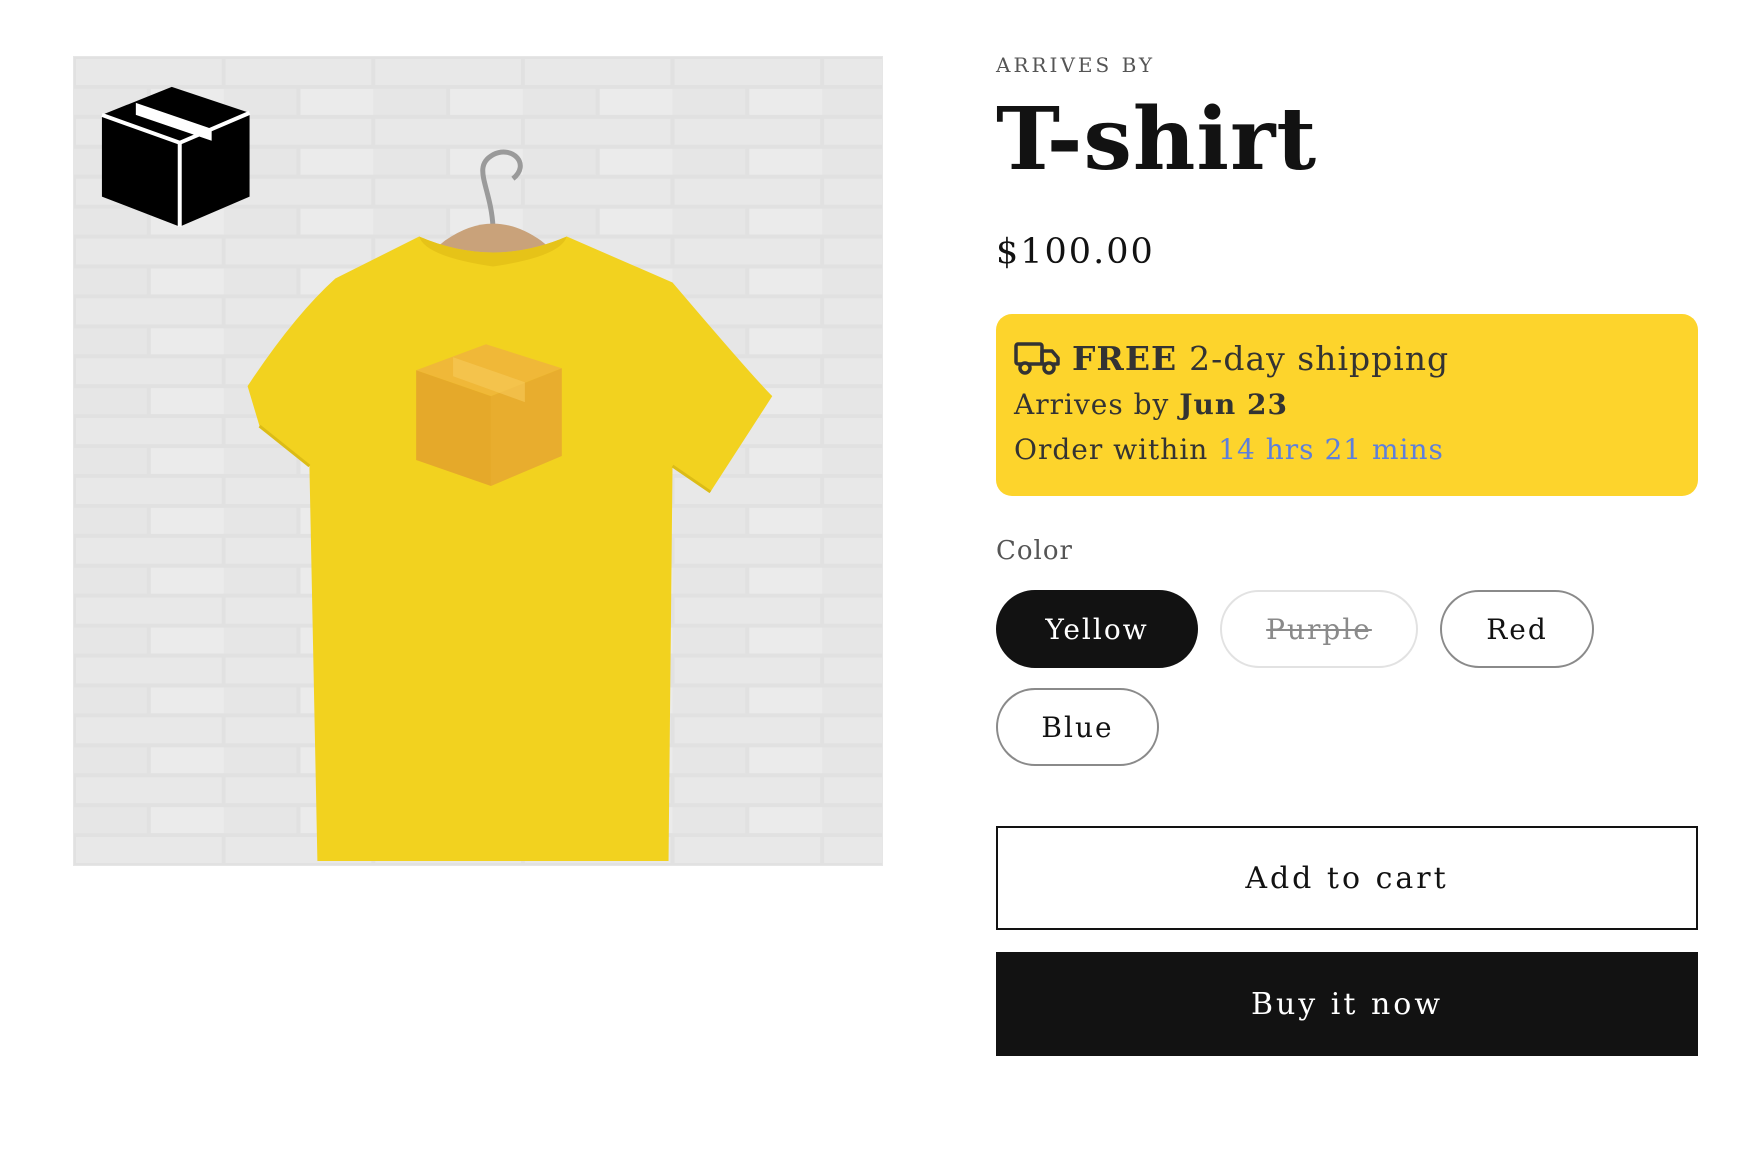 This screenshot has width=1756, height=1172. I want to click on product-price: $100.00, so click(1075, 252).